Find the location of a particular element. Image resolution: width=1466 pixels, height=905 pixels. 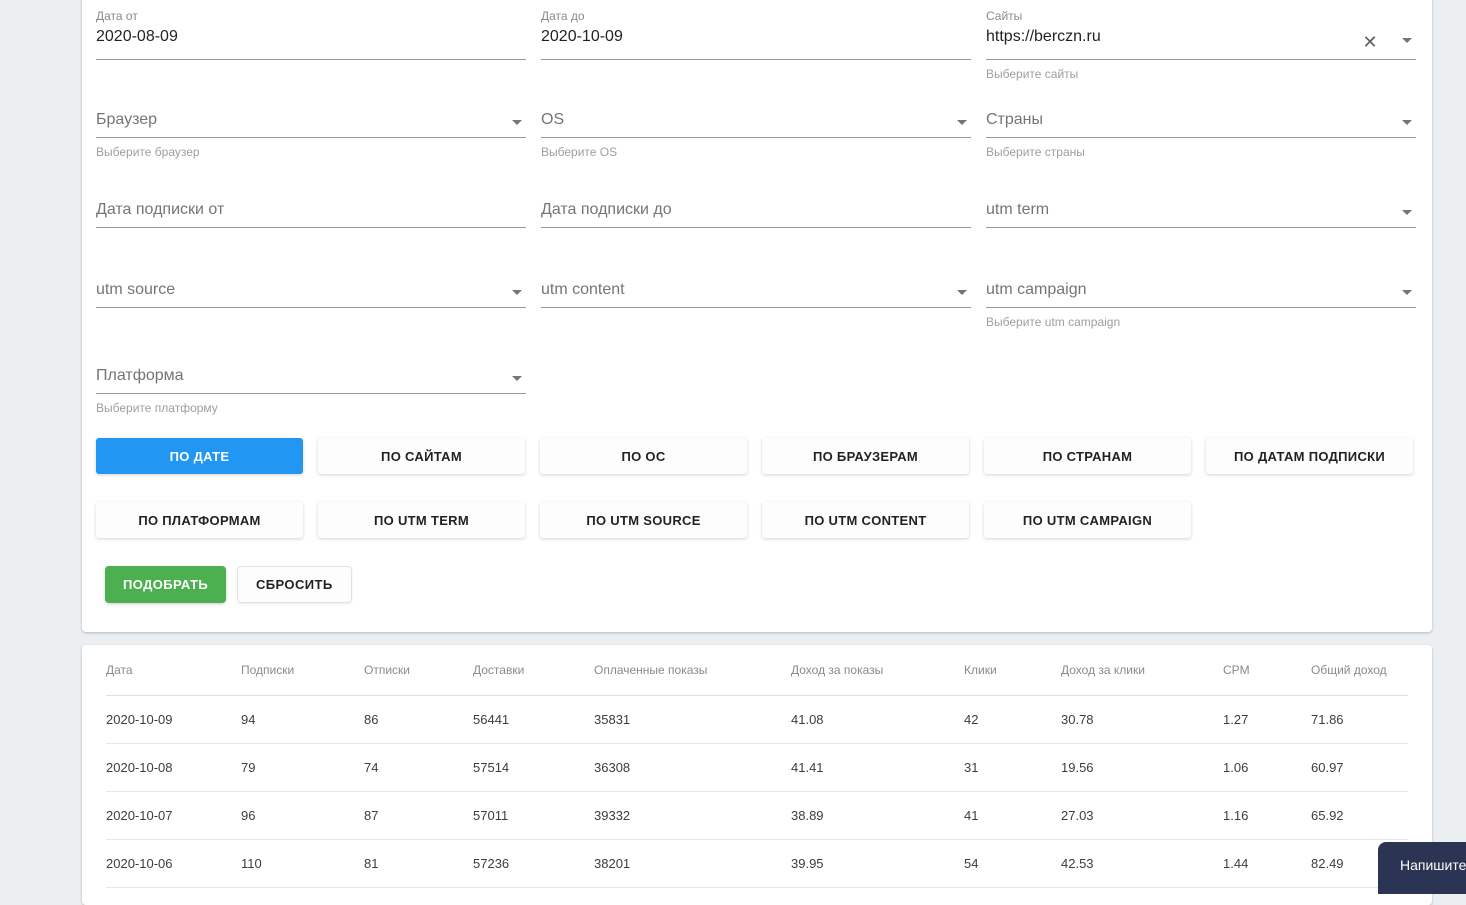

utm-source-select: utm source is located at coordinates (311, 294).